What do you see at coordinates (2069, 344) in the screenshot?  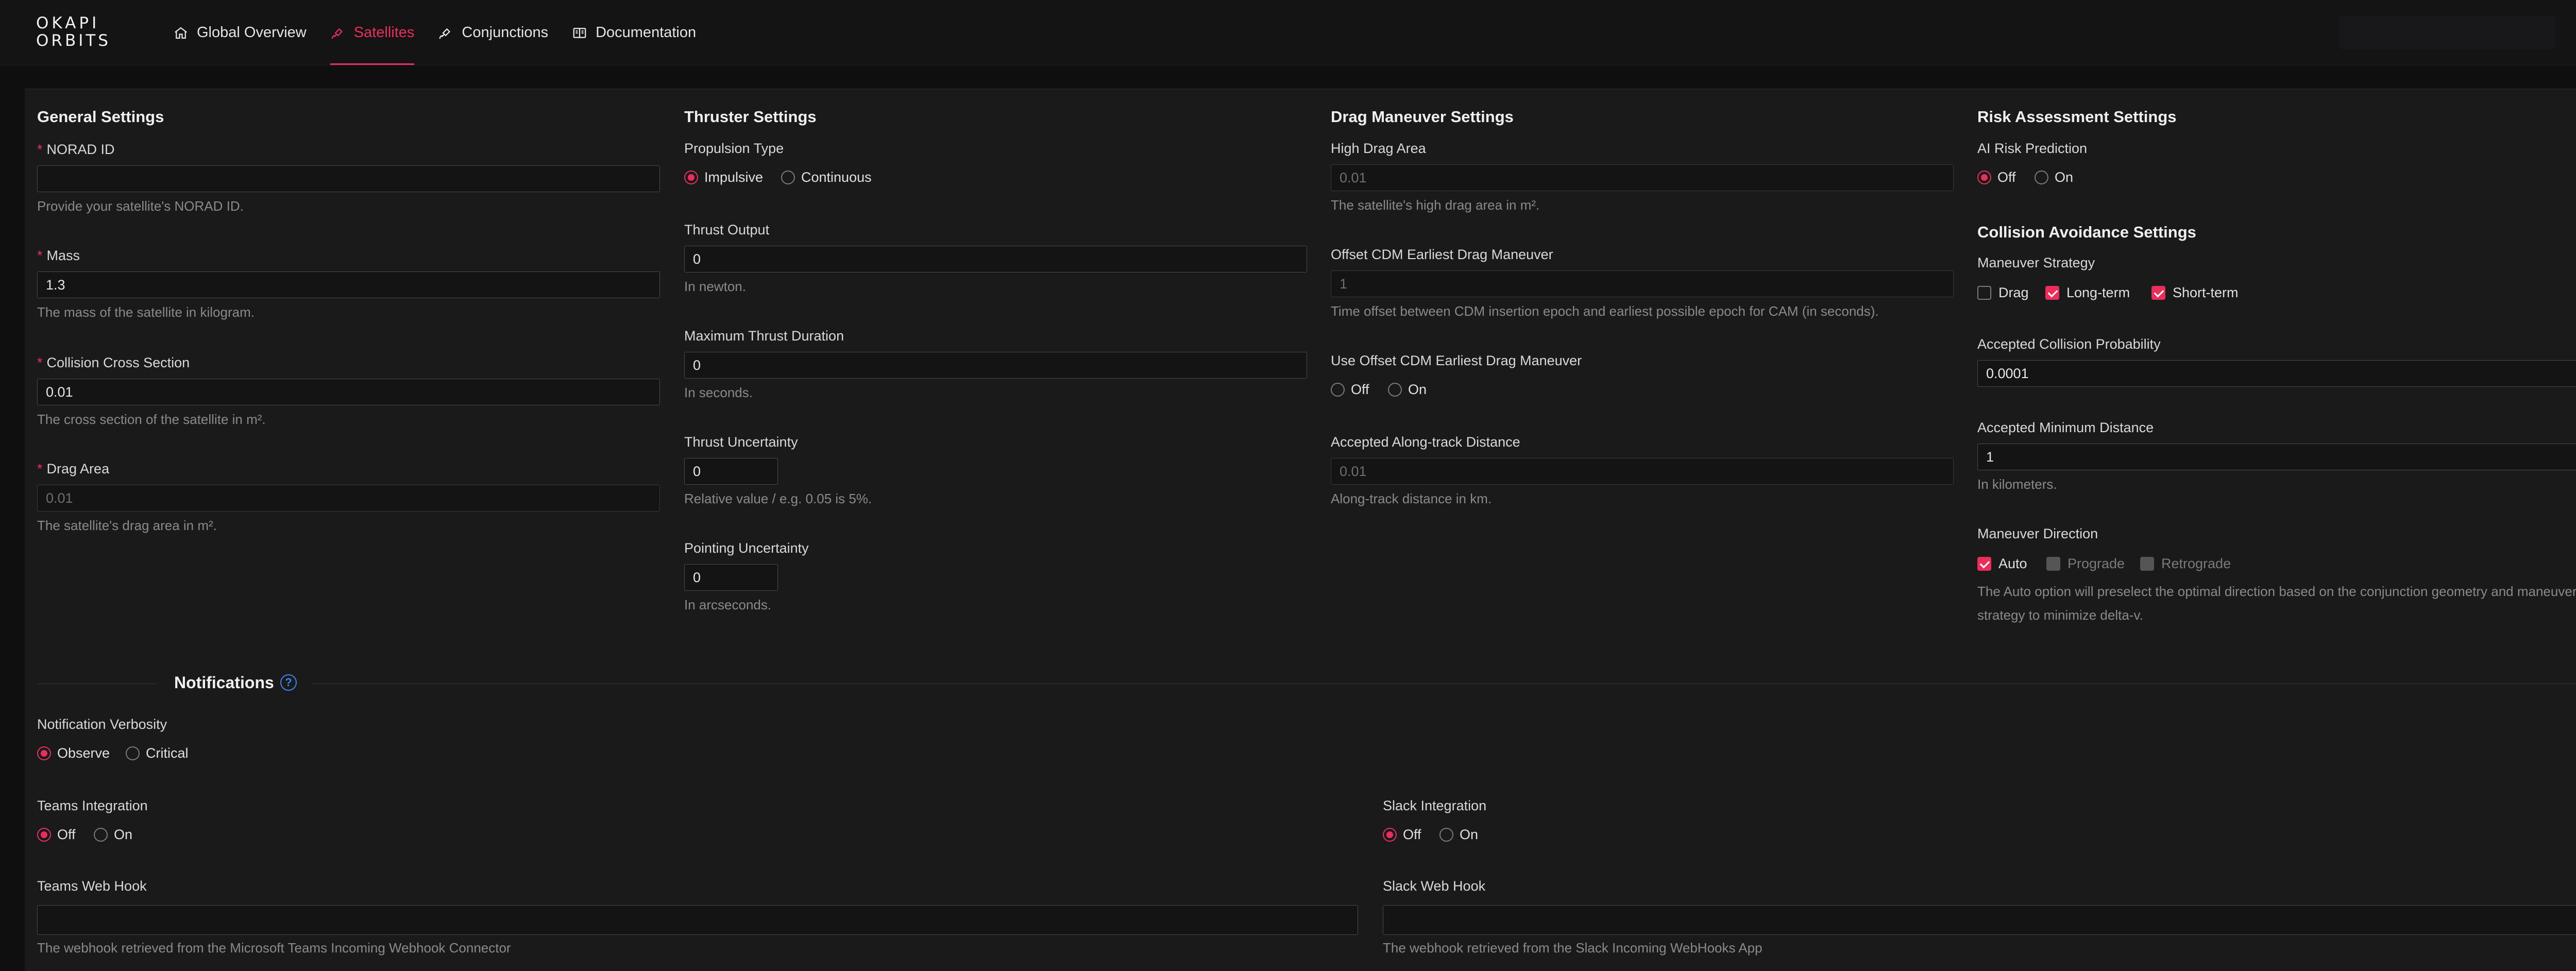 I see `accepted-collision-probability-label: Accepted Collision Probability` at bounding box center [2069, 344].